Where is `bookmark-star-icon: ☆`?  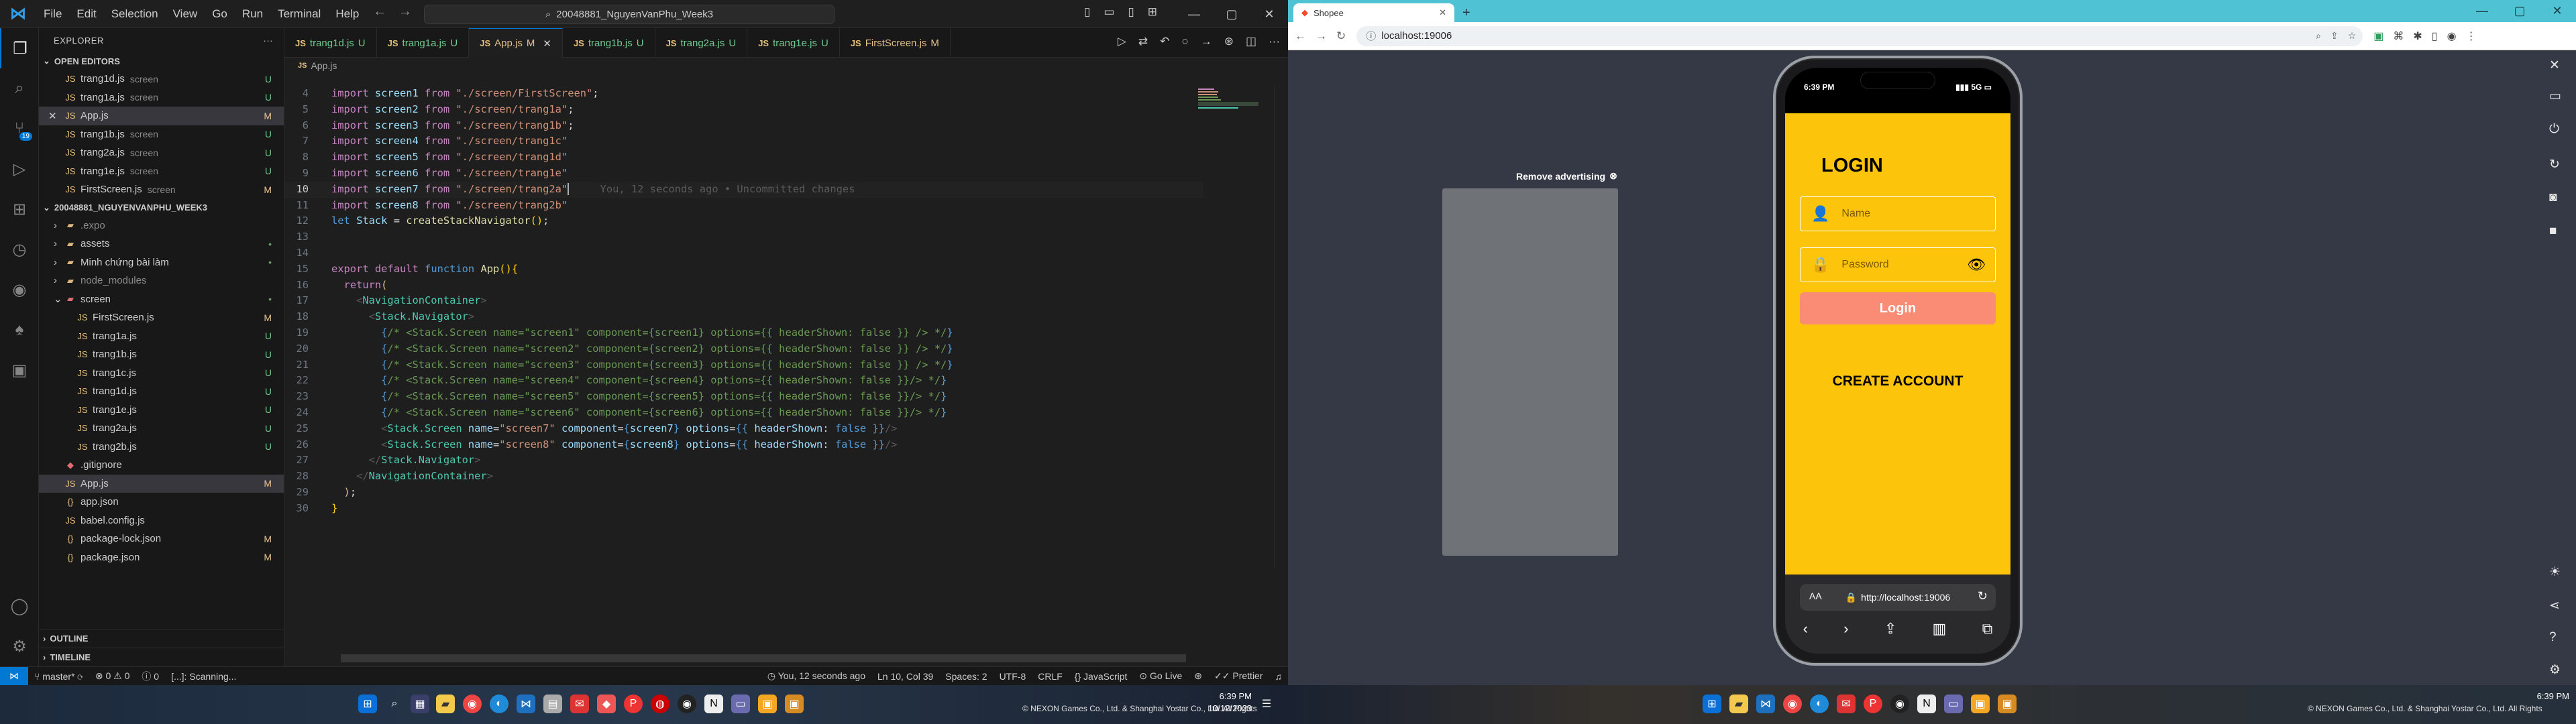 bookmark-star-icon: ☆ is located at coordinates (2352, 36).